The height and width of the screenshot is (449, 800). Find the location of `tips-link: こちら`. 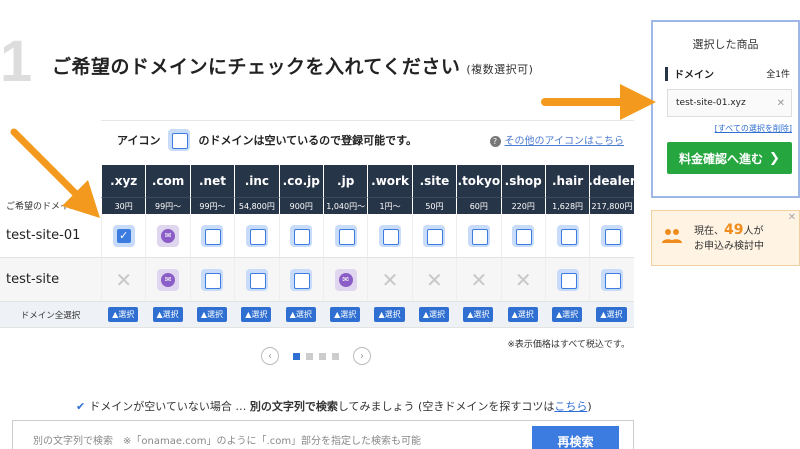

tips-link: こちら is located at coordinates (570, 406).